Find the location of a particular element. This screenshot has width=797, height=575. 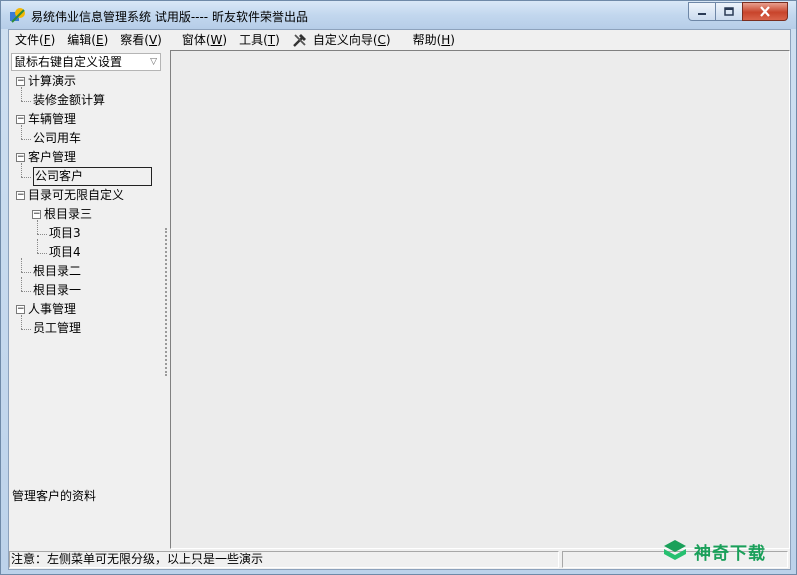

tree-item: 客户管理 is located at coordinates (52, 157).